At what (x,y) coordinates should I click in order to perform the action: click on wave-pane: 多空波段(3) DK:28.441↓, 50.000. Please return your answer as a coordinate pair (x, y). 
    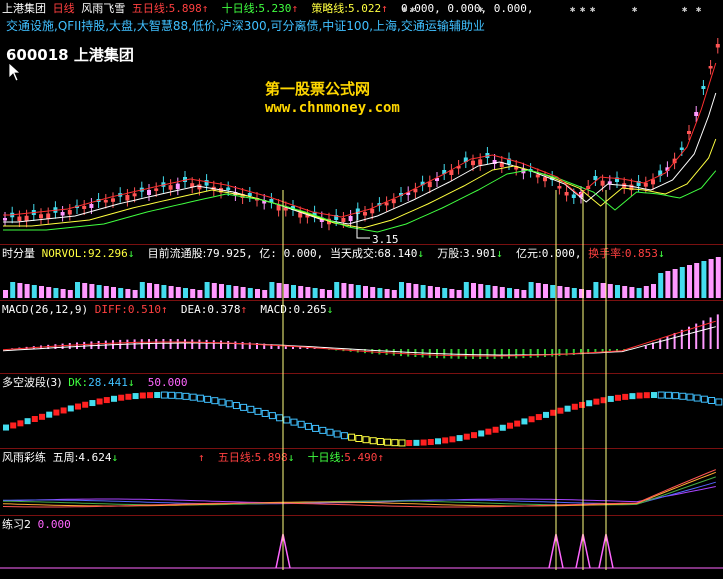
    Looking at the image, I should click on (361, 411).